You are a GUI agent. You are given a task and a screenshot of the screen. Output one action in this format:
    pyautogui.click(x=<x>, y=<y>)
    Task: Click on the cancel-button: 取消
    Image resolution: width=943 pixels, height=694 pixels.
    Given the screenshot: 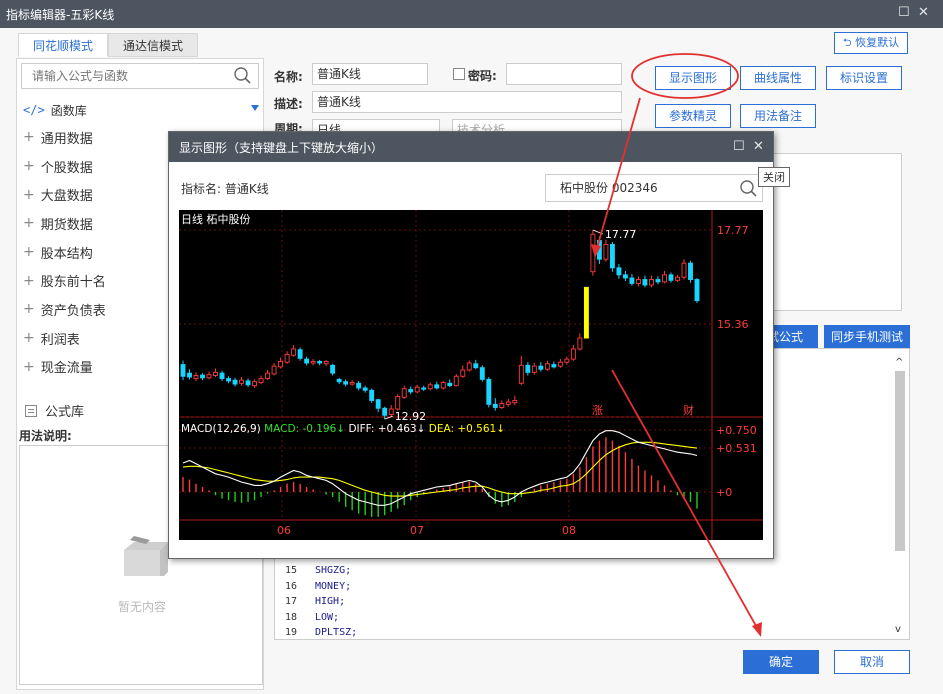 What is the action you would take?
    pyautogui.click(x=872, y=662)
    